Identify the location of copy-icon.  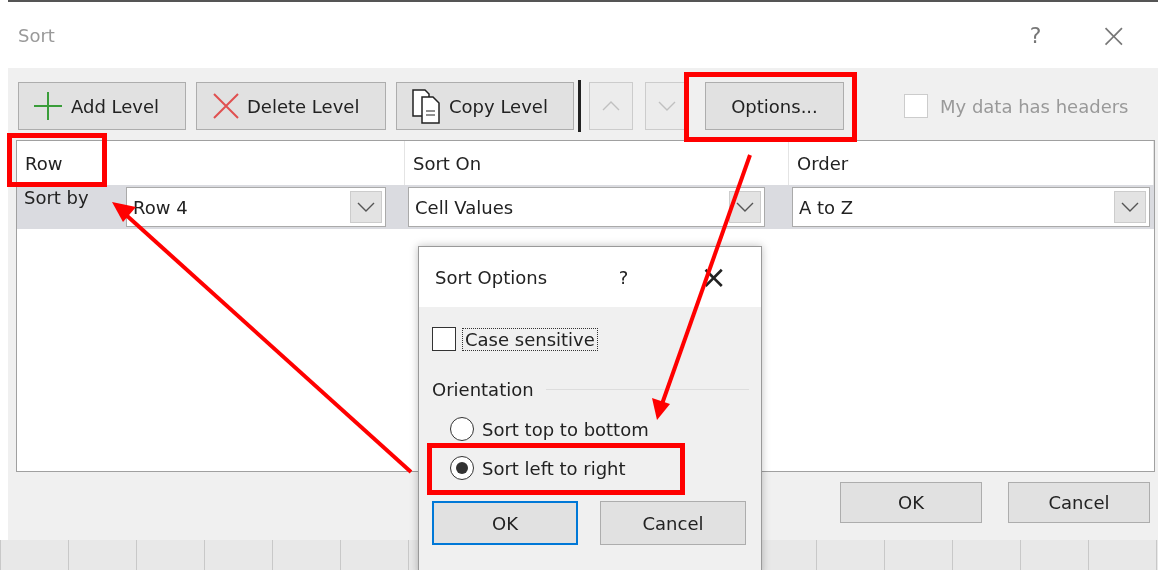
(426, 106).